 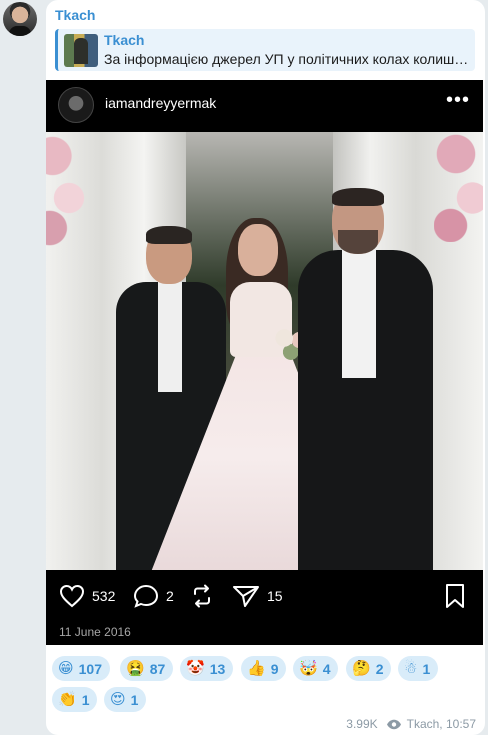 I want to click on sender-name: Tkach, so click(x=75, y=15).